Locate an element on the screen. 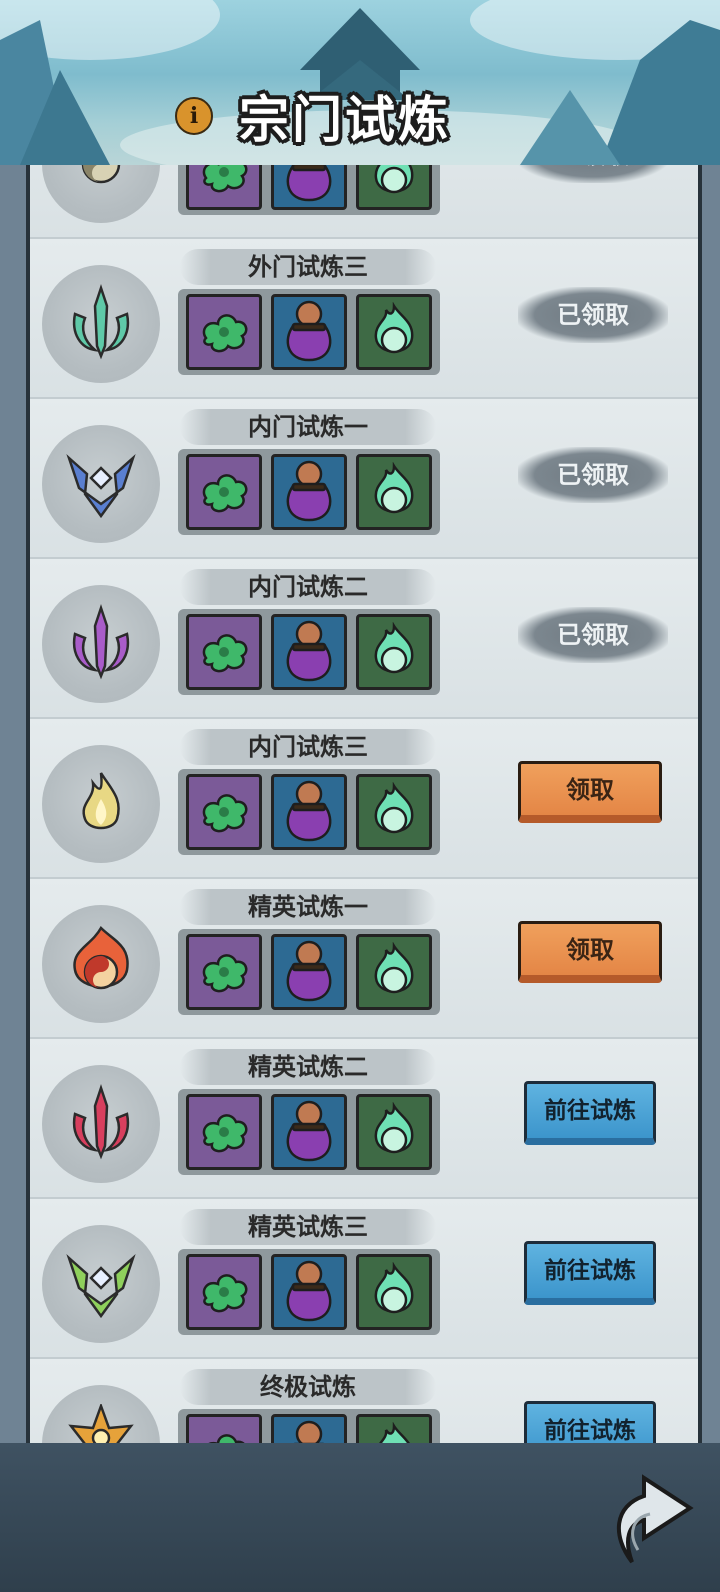  sword-emblem-icon is located at coordinates (101, 324).